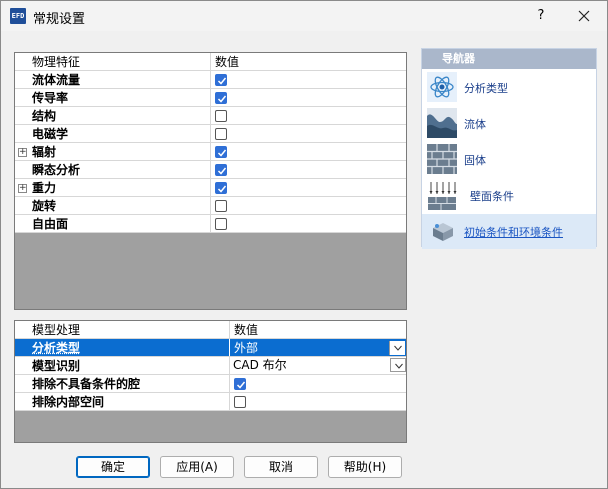 The width and height of the screenshot is (608, 489). Describe the element at coordinates (210, 348) in the screenshot. I see `table-row-analysis-type: 分析类型 外部` at that location.